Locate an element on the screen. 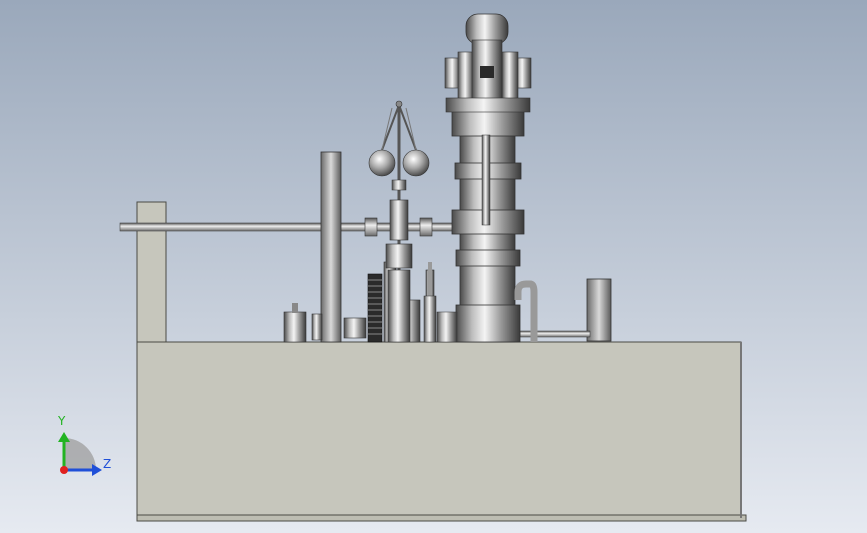 This screenshot has width=867, height=533. z-axis-label: Z is located at coordinates (107, 464).